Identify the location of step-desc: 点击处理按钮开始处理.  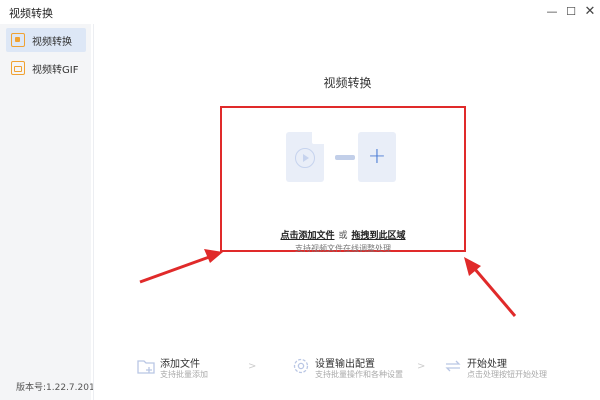
(507, 374).